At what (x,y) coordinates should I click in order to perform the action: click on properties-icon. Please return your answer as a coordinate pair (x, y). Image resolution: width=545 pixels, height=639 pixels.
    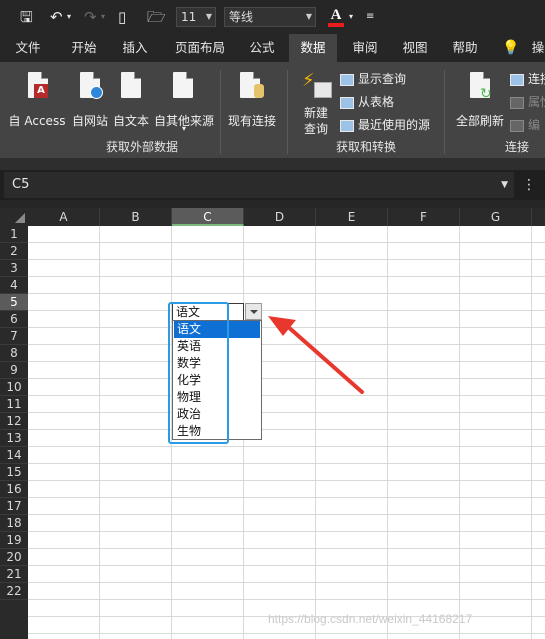
    Looking at the image, I should click on (517, 102).